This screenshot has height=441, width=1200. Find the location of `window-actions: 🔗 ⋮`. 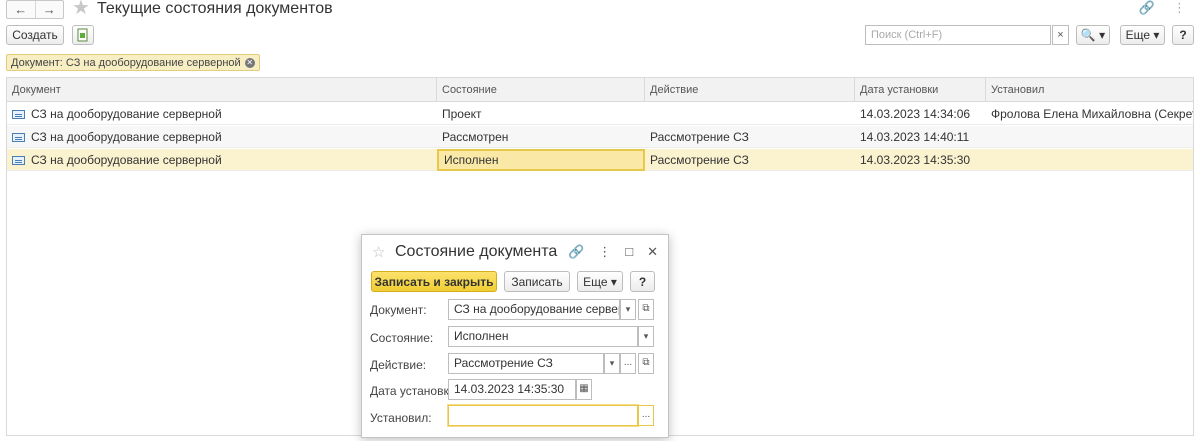

window-actions: 🔗 ⋮ is located at coordinates (1162, 8).